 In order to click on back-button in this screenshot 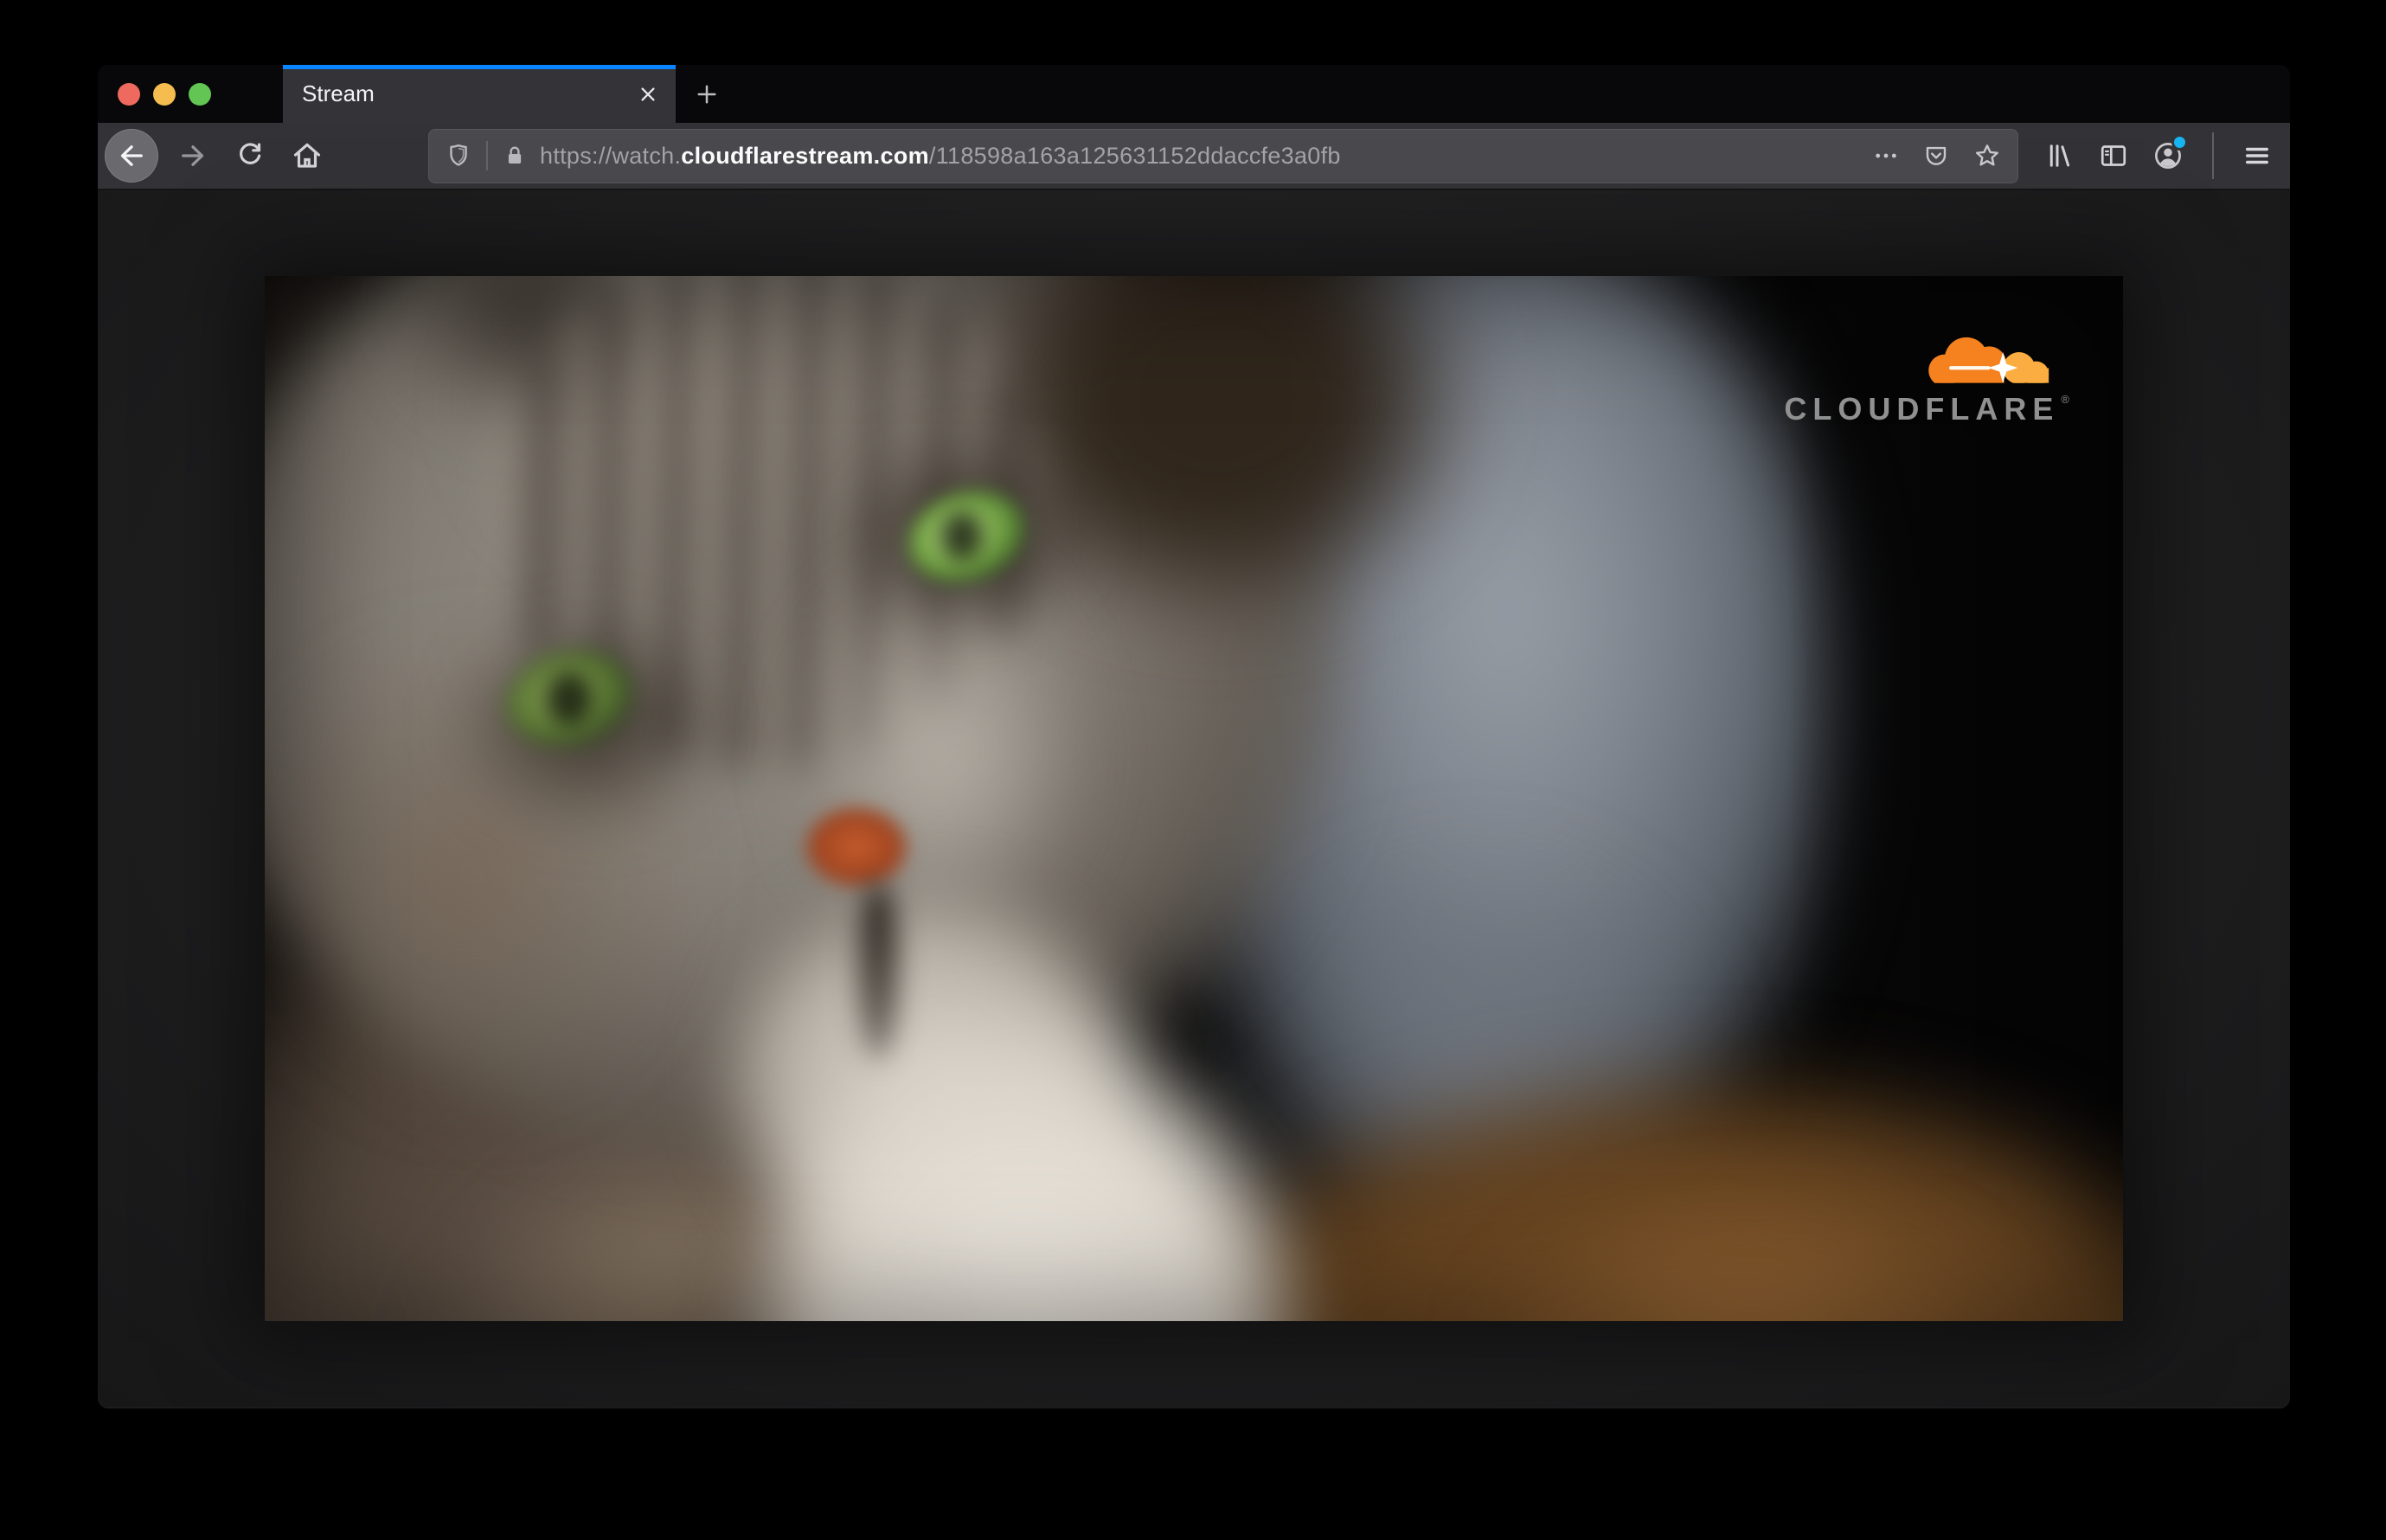, I will do `click(131, 156)`.